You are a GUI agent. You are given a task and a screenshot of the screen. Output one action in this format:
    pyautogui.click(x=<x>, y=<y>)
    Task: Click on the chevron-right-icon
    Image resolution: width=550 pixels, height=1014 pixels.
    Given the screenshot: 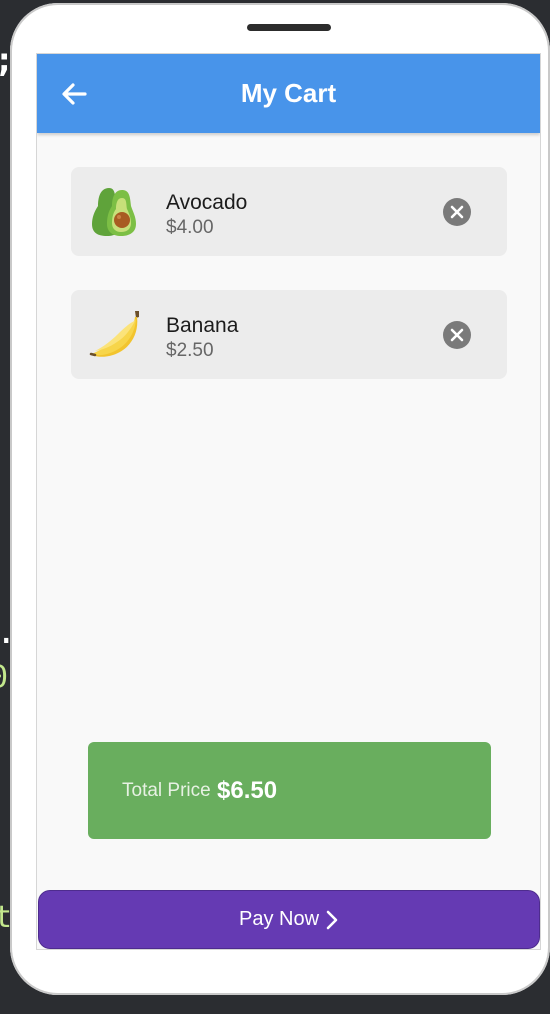 What is the action you would take?
    pyautogui.click(x=332, y=919)
    